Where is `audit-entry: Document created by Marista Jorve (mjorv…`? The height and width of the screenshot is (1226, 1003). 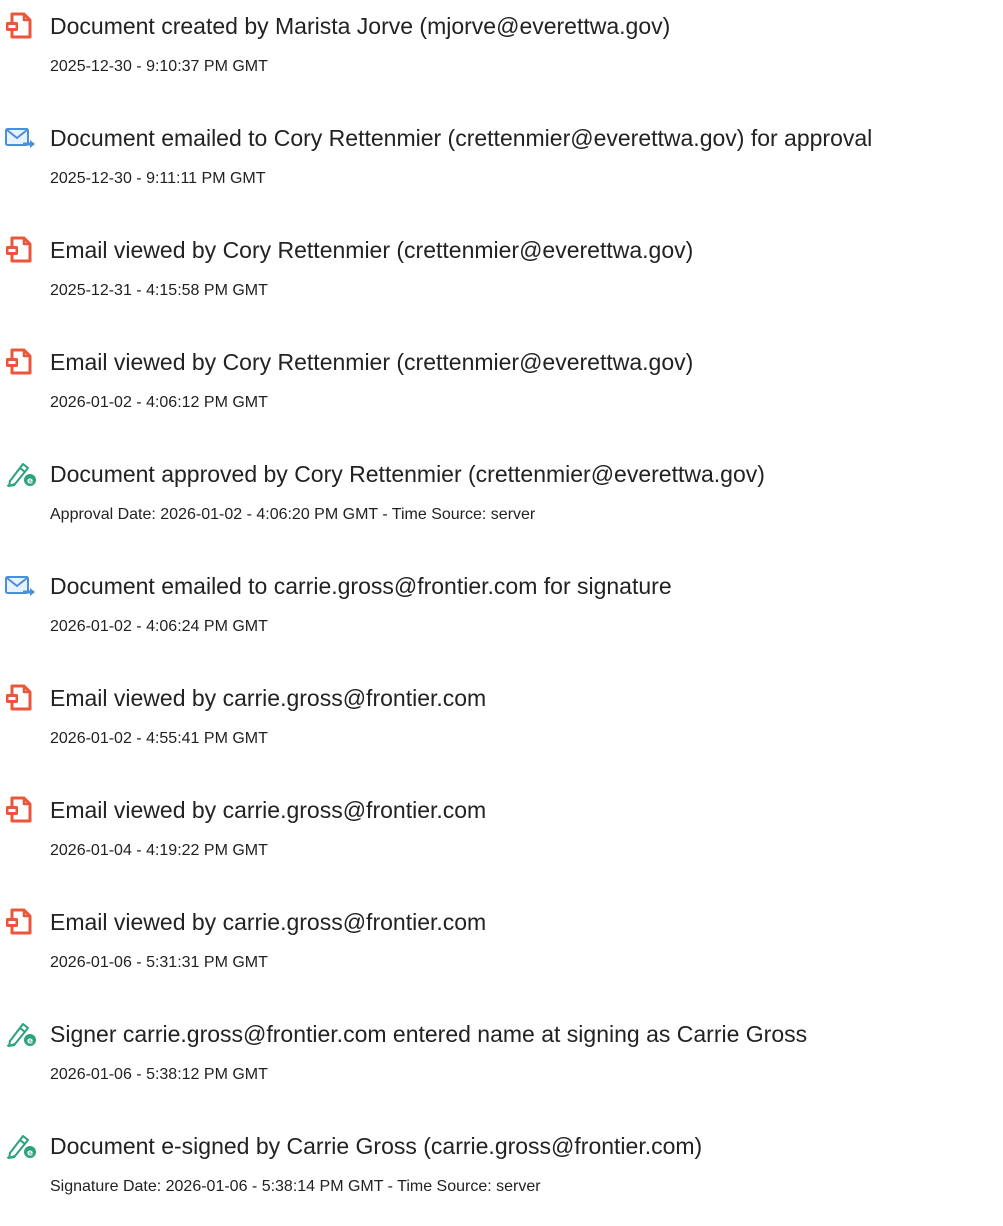 audit-entry: Document created by Marista Jorve (mjorv… is located at coordinates (501, 45).